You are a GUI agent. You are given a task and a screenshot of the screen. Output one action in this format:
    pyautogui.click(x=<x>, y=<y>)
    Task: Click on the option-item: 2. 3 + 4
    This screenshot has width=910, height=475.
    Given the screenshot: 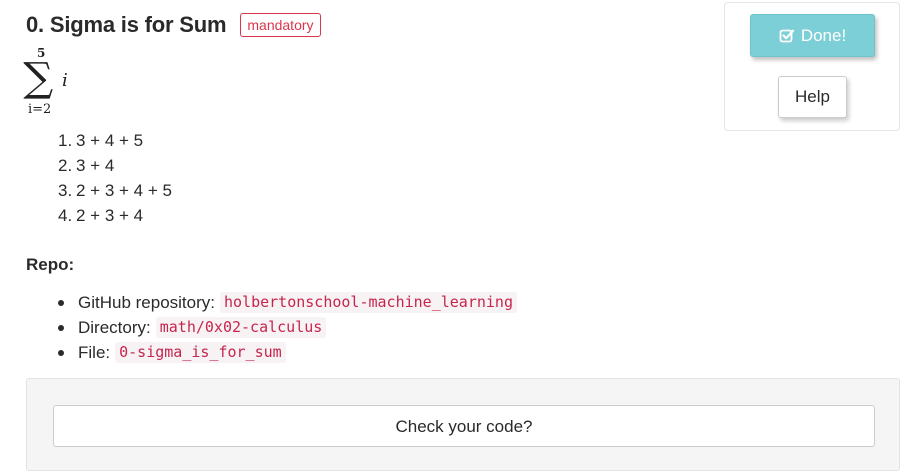 What is the action you would take?
    pyautogui.click(x=115, y=165)
    